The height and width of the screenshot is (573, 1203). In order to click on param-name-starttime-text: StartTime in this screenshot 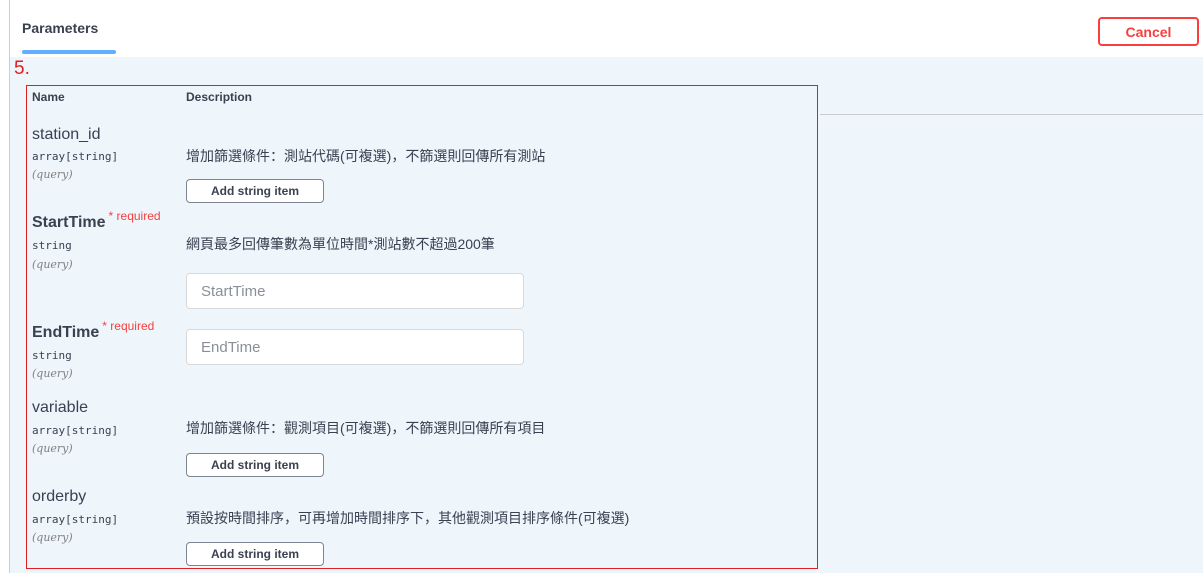, I will do `click(69, 222)`.